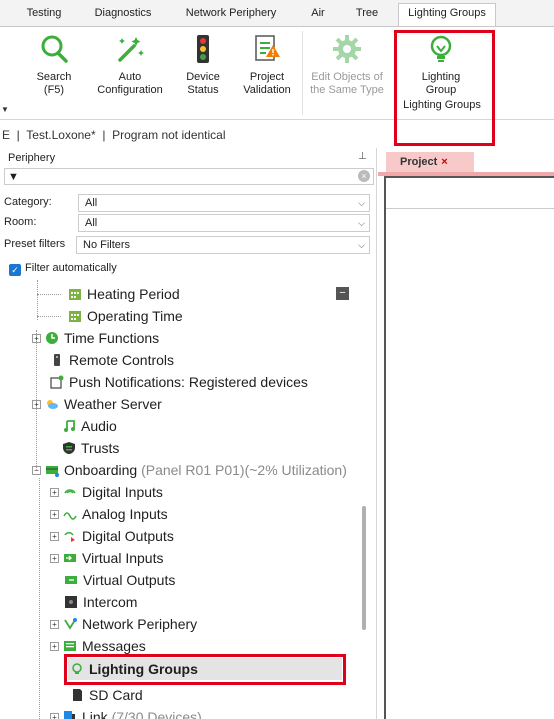 Image resolution: width=554 pixels, height=719 pixels. What do you see at coordinates (126, 712) in the screenshot?
I see `tree-item-link: + Link (7/30 Devices)` at bounding box center [126, 712].